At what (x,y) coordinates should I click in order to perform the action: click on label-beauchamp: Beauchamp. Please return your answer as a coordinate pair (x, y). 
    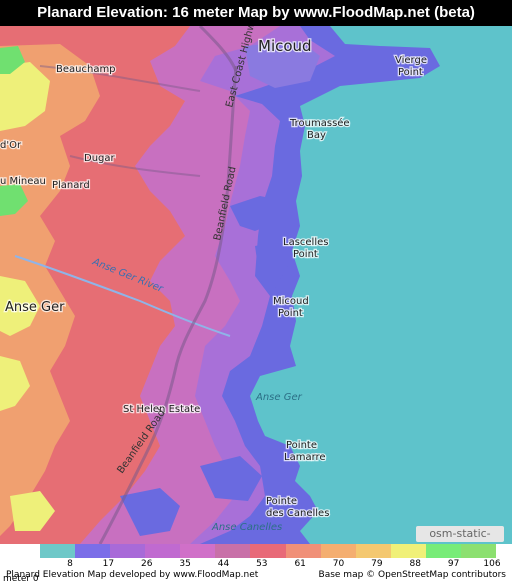
    Looking at the image, I should click on (86, 69).